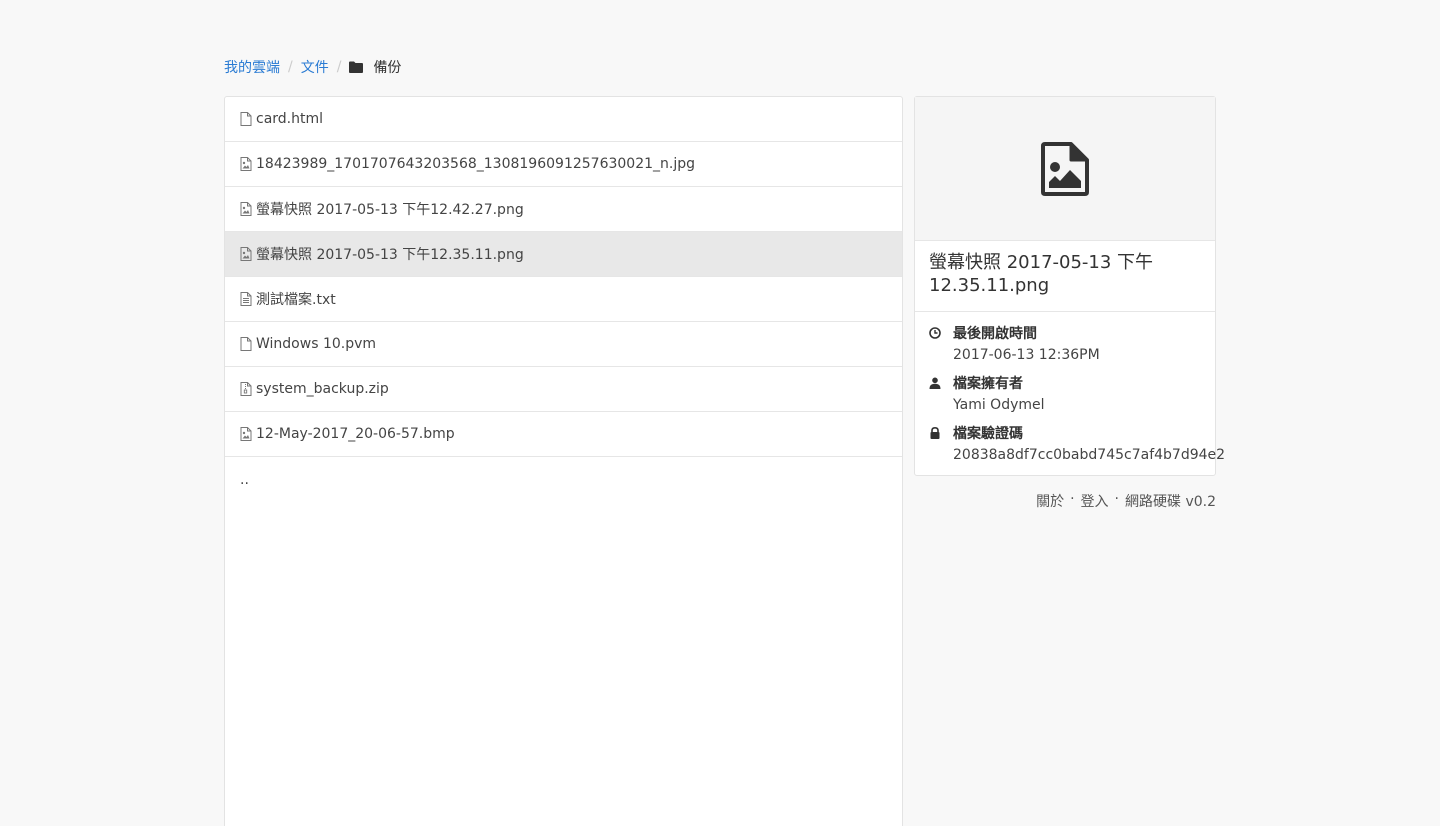 This screenshot has width=1440, height=826. What do you see at coordinates (355, 434) in the screenshot?
I see `file-name: 12-May-2017_20-06-57.bmp` at bounding box center [355, 434].